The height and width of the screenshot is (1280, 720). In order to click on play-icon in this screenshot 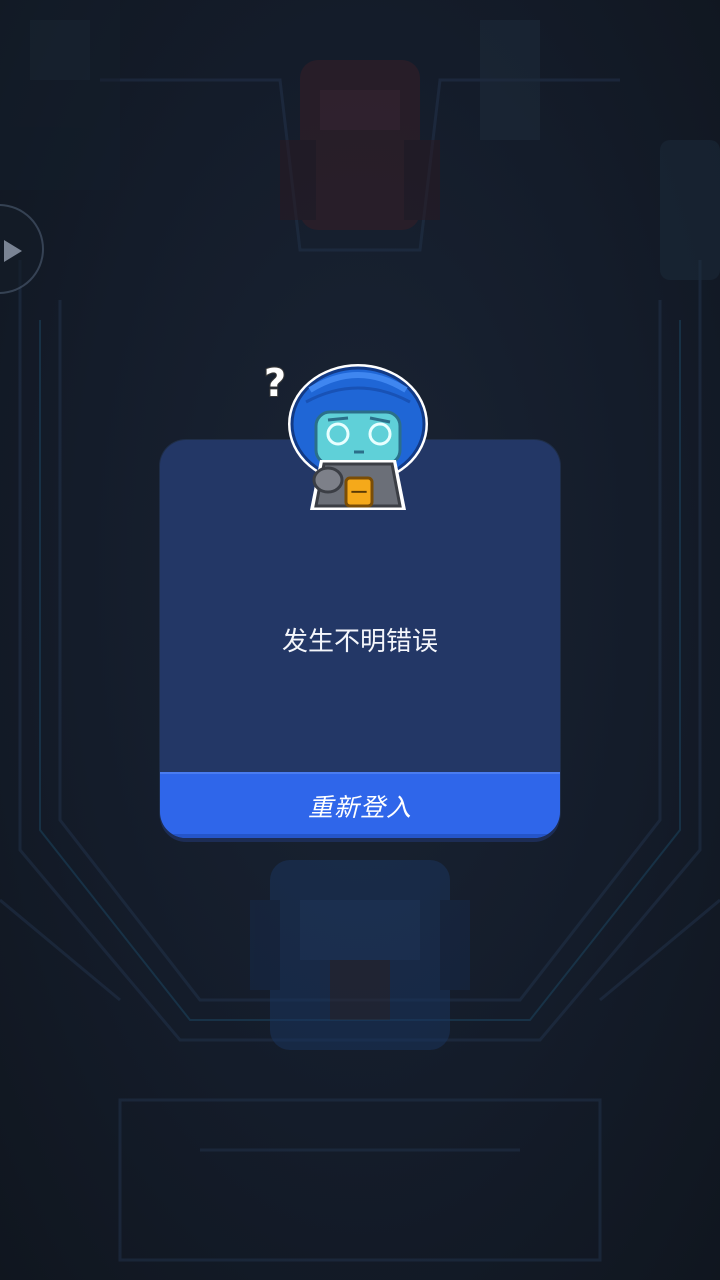, I will do `click(13, 251)`.